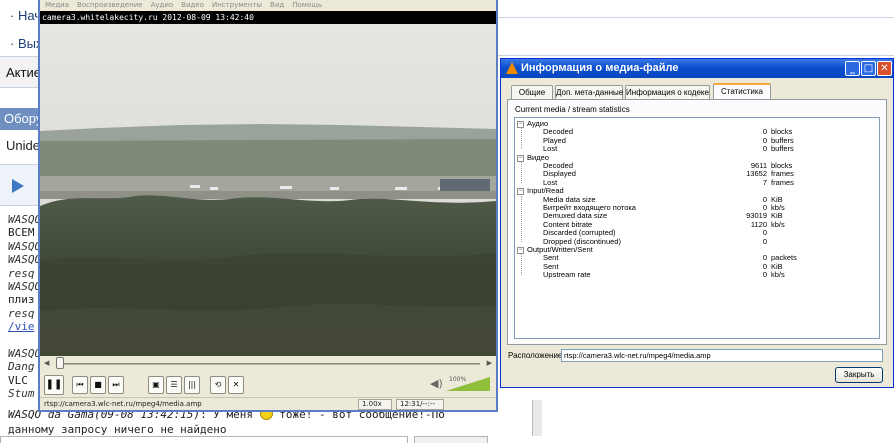 This screenshot has width=894, height=443. Describe the element at coordinates (54, 385) in the screenshot. I see `pause-button: ❚❚` at that location.